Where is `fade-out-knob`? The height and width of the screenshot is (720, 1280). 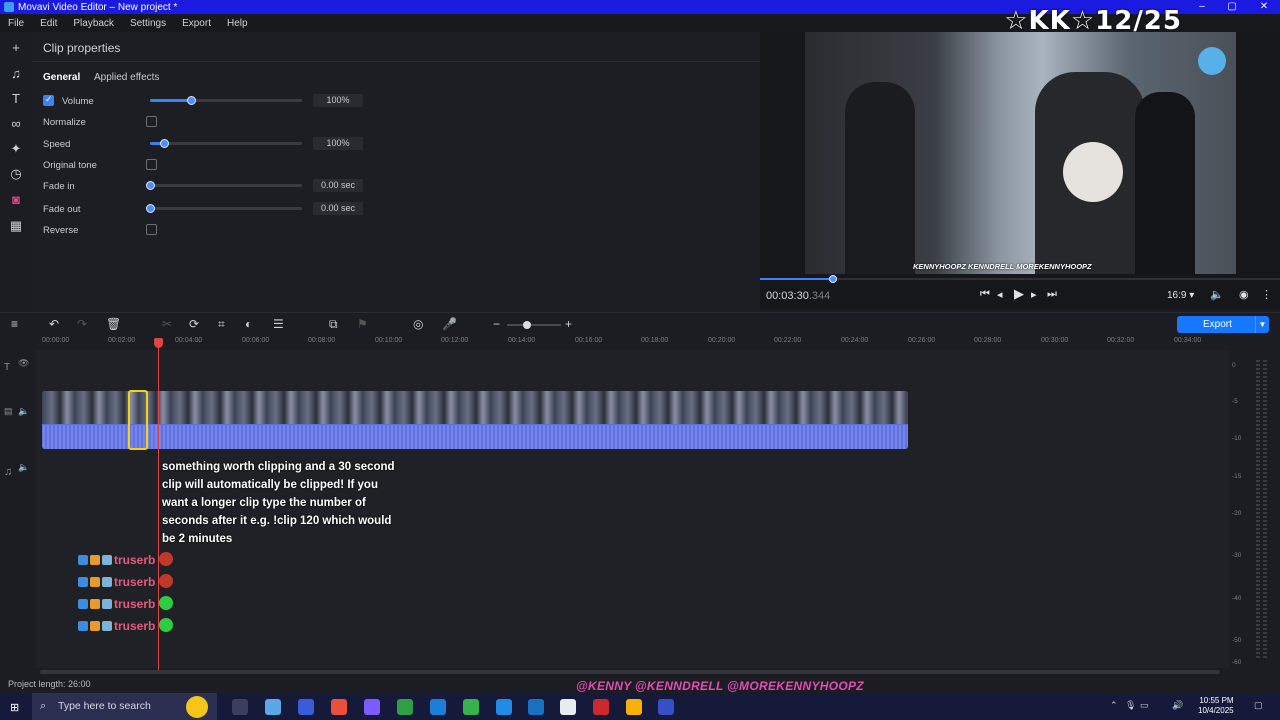
fade-out-knob is located at coordinates (150, 208).